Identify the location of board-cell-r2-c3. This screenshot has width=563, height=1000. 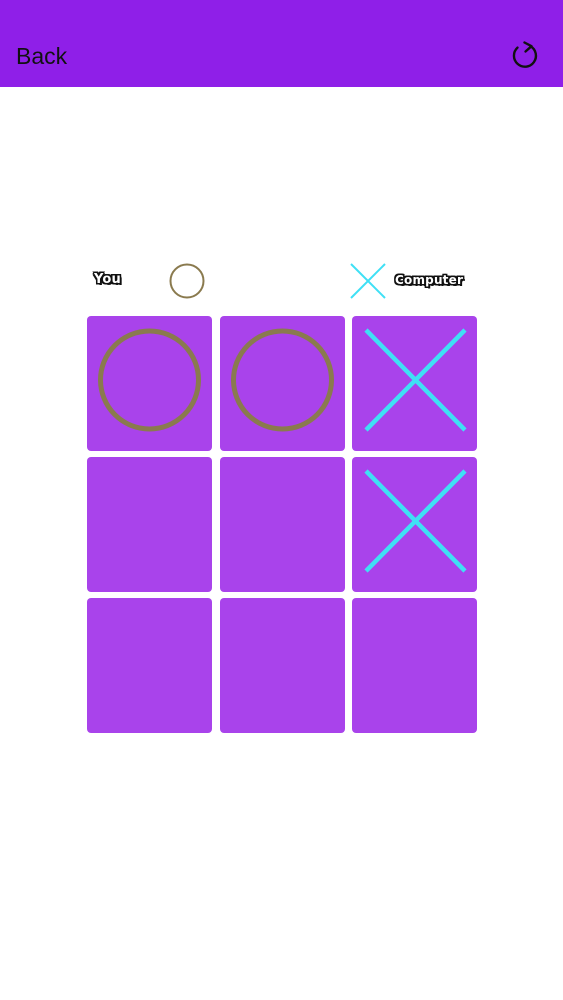
(414, 524).